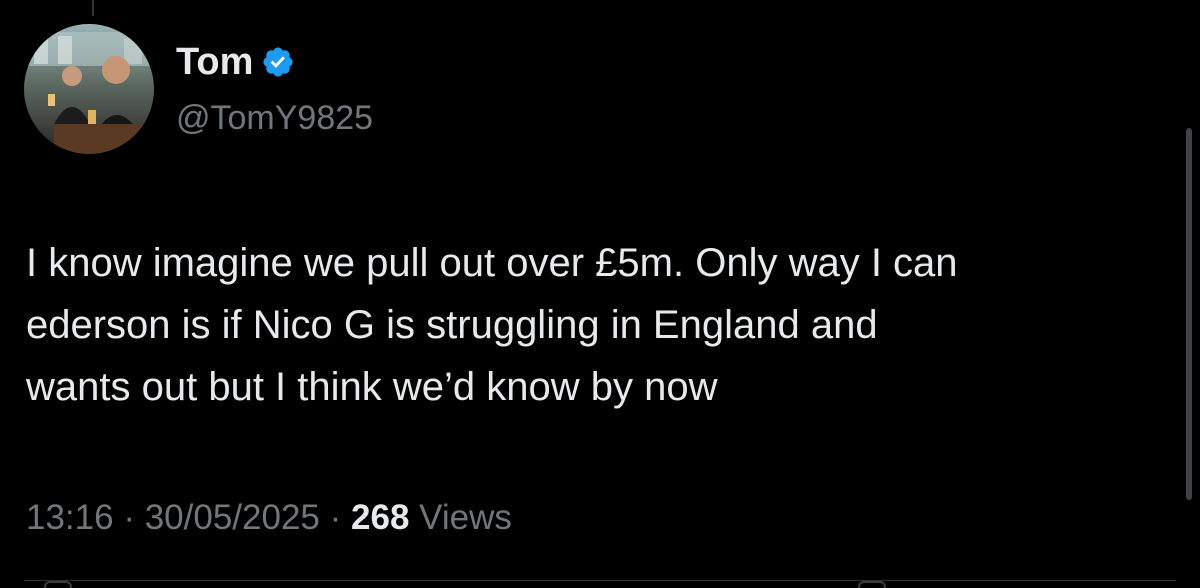  What do you see at coordinates (232, 517) in the screenshot?
I see `tweet-date: 30/05/2025` at bounding box center [232, 517].